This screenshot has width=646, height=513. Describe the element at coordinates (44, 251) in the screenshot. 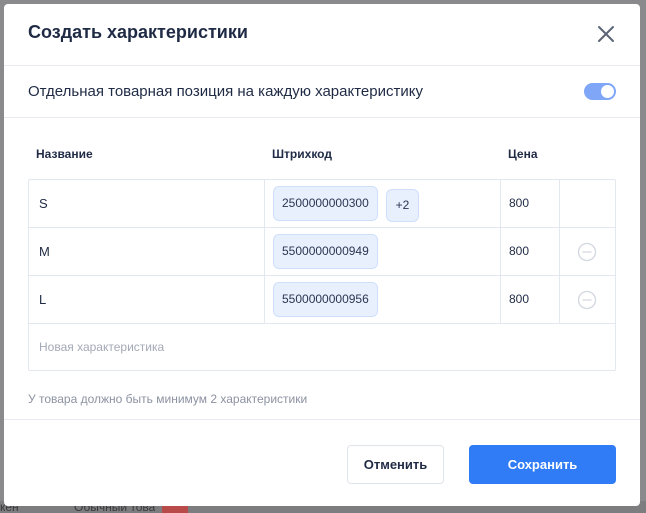

I see `variant-name: M` at that location.